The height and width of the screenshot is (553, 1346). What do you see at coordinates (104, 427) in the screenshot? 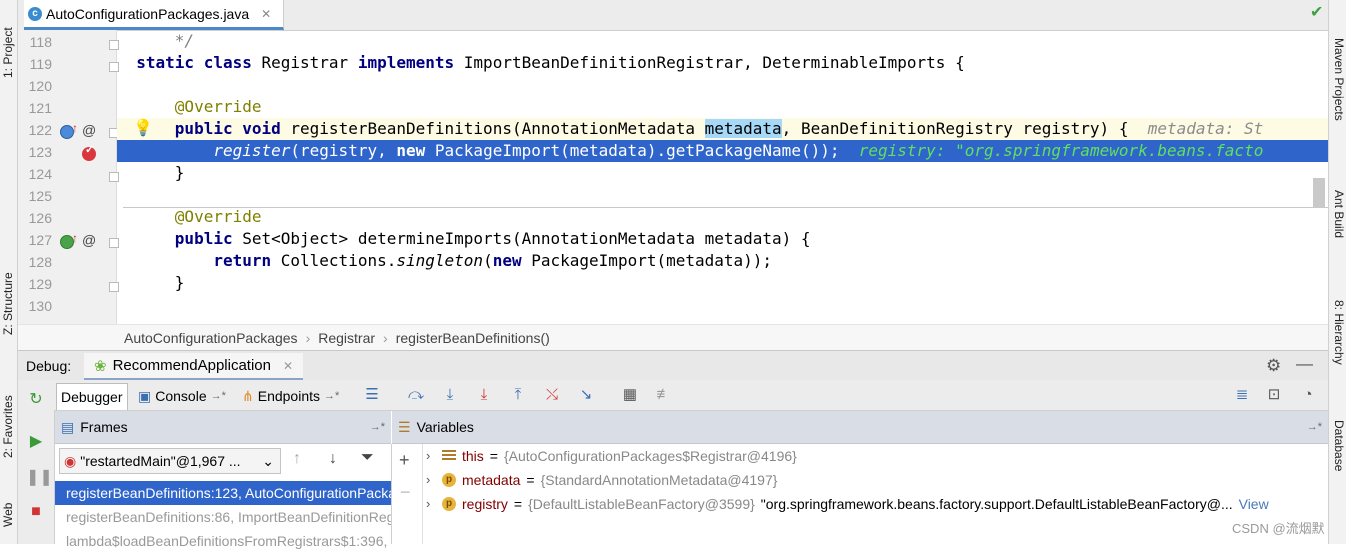
I see `frames-title: Frames` at bounding box center [104, 427].